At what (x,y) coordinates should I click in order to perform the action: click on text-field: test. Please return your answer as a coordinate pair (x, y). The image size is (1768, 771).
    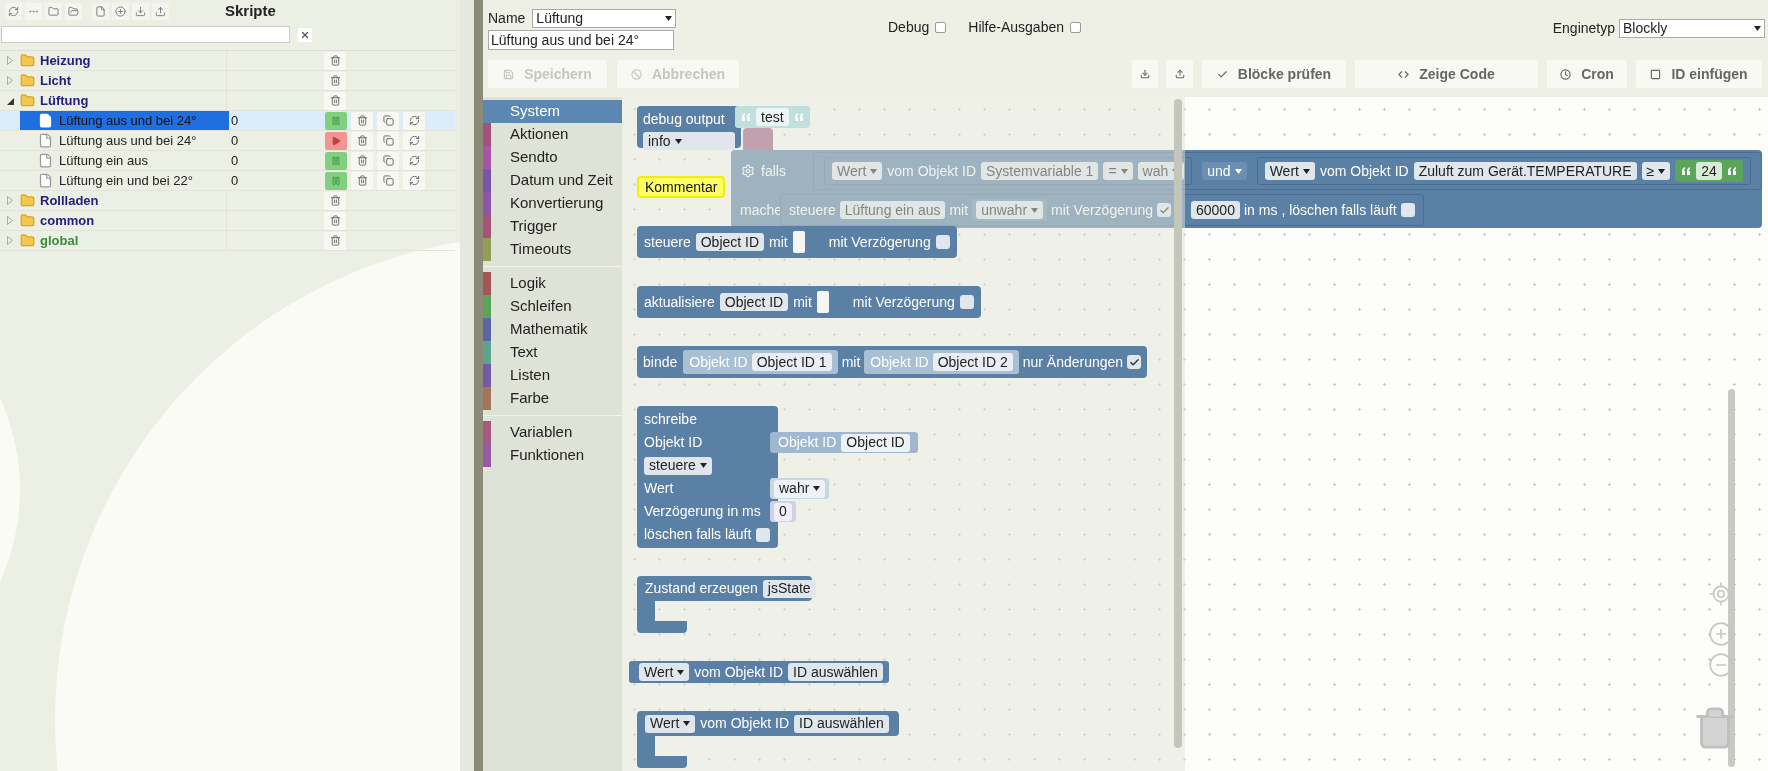
    Looking at the image, I should click on (772, 117).